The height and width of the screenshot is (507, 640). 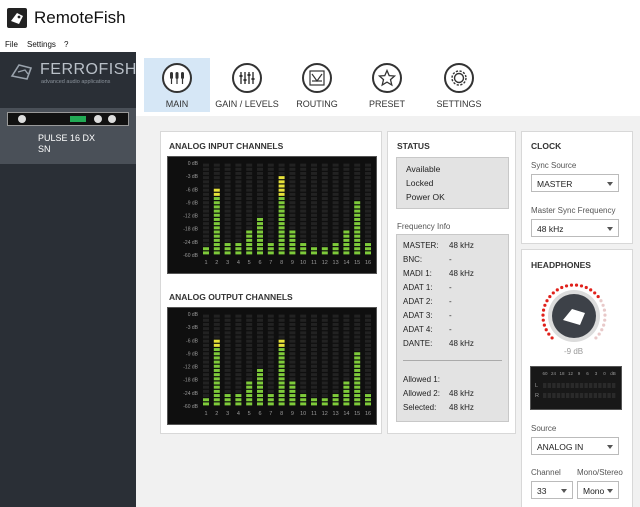 I want to click on tab-routing: ROUTING, so click(x=317, y=85).